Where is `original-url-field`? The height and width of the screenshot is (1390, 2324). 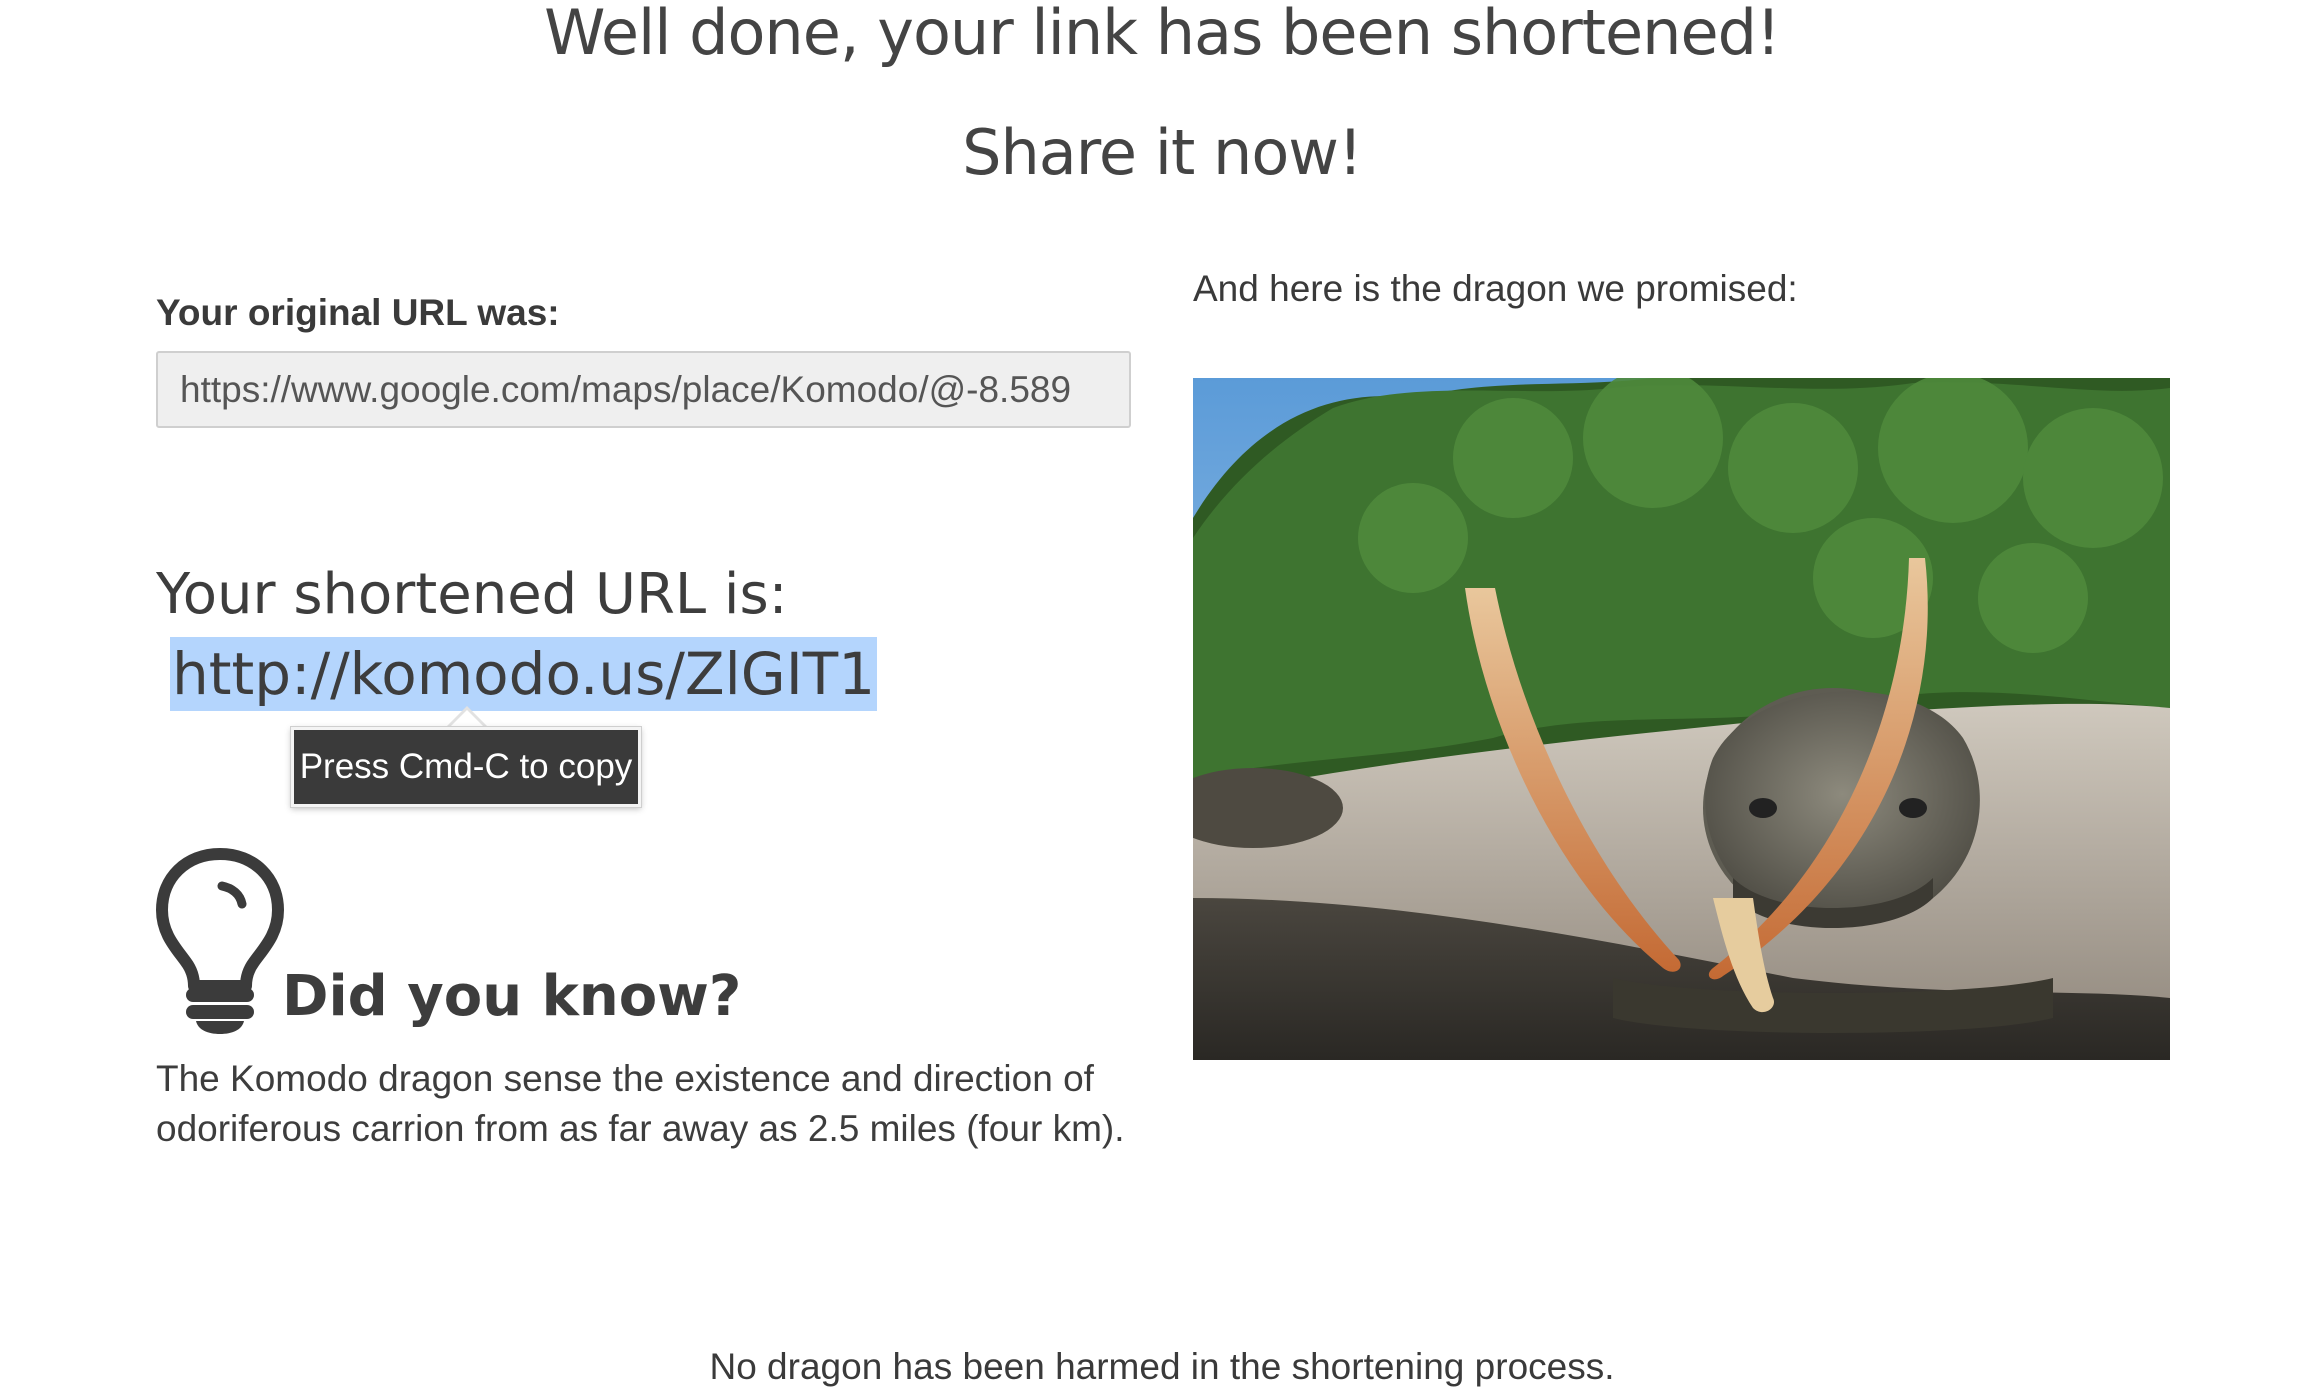 original-url-field is located at coordinates (643, 389).